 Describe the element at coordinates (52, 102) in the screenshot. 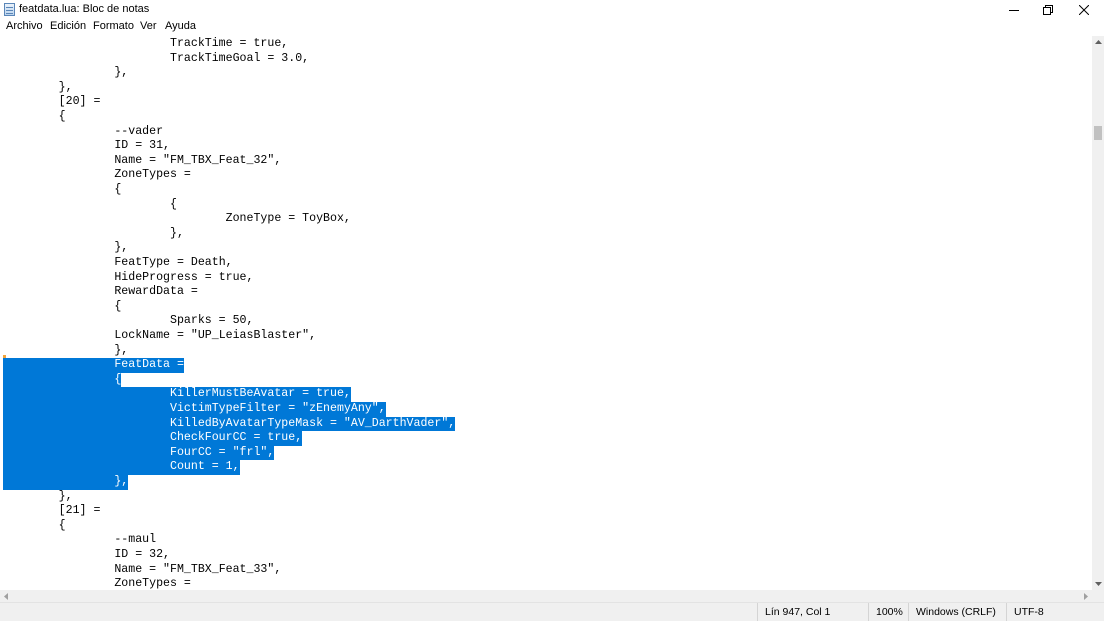

I see `editor-line: [20] =` at that location.